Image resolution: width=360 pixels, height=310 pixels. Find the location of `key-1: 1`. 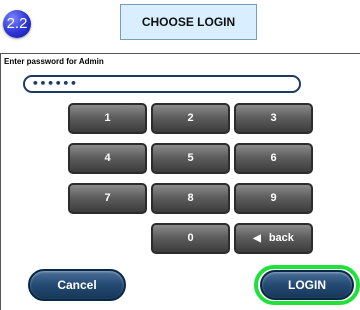

key-1: 1 is located at coordinates (107, 118).